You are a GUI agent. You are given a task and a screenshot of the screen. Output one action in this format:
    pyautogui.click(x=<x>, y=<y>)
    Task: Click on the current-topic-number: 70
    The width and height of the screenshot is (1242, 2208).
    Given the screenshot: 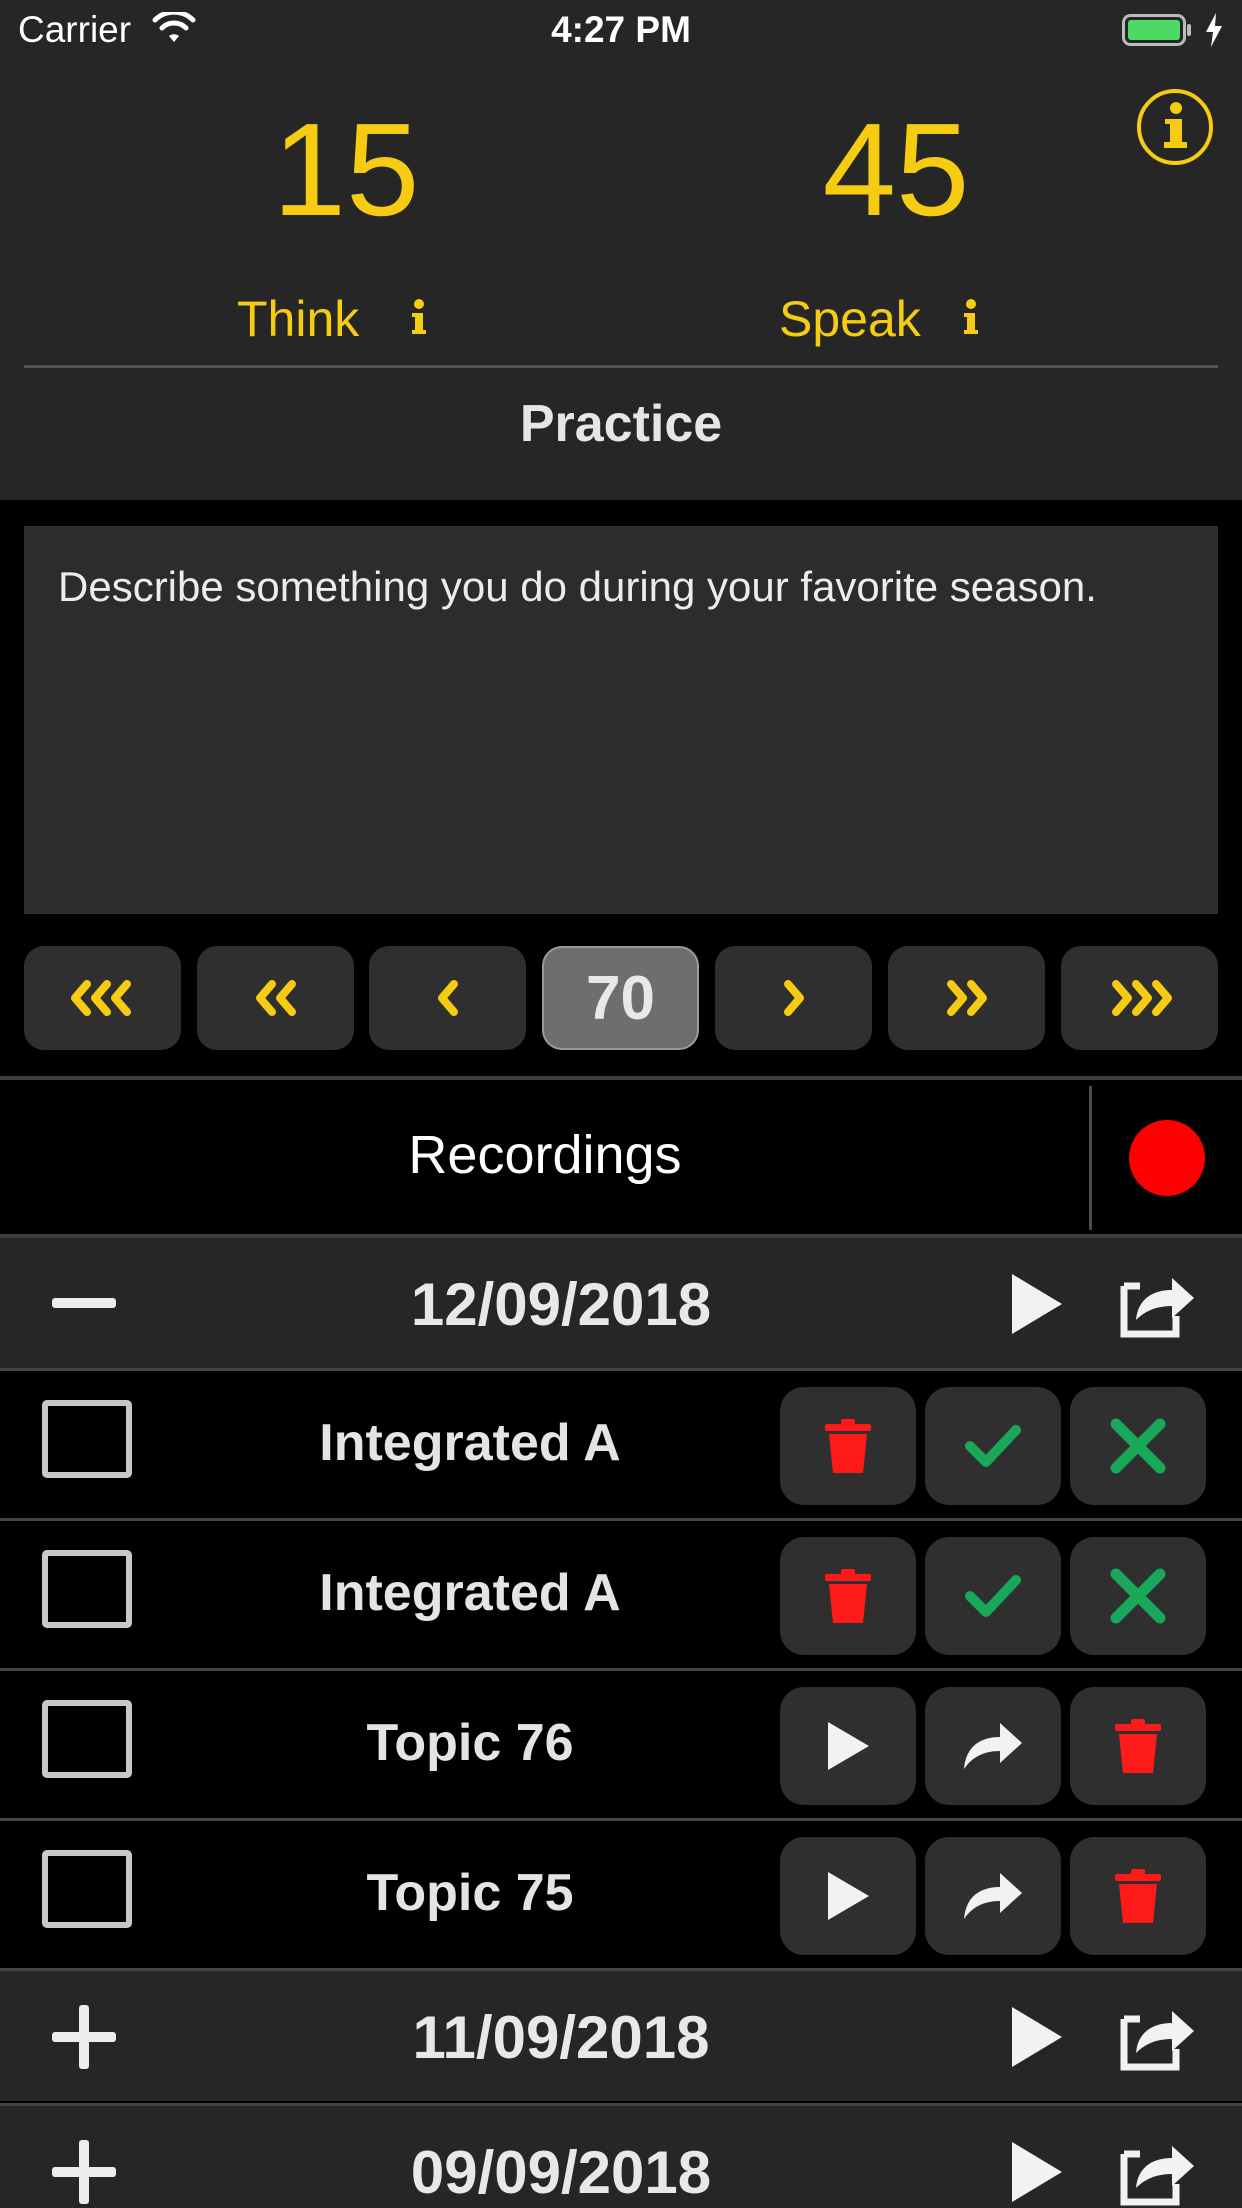 What is the action you would take?
    pyautogui.click(x=620, y=998)
    